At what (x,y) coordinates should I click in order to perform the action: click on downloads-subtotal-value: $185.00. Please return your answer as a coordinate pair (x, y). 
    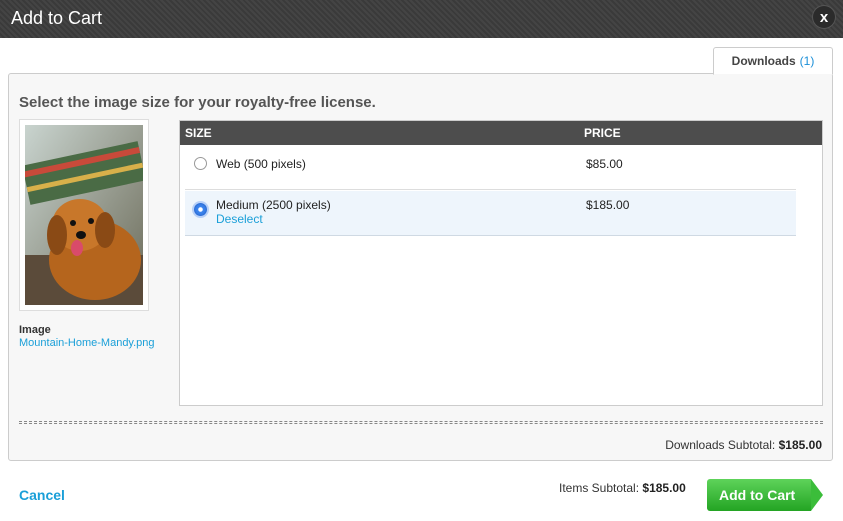
    Looking at the image, I should click on (800, 445).